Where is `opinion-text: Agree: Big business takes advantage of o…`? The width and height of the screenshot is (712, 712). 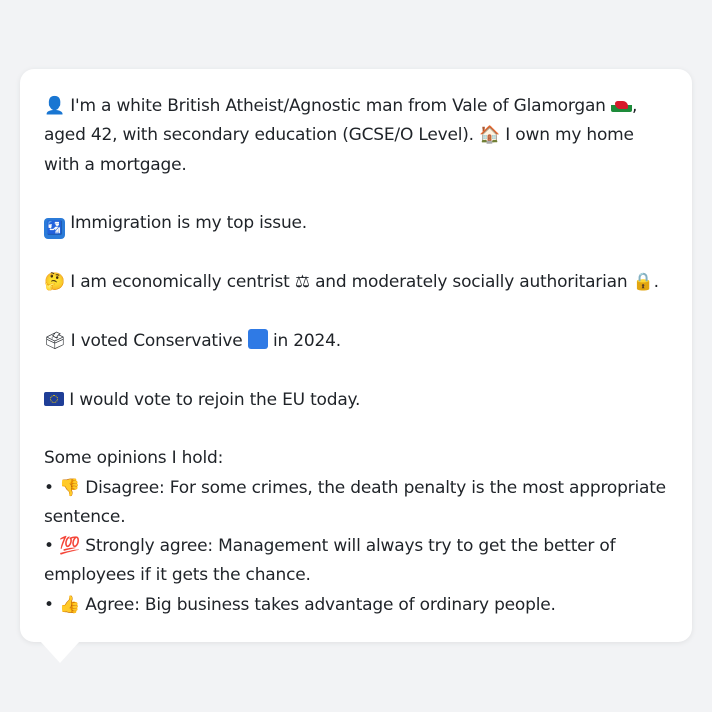
opinion-text: Agree: Big business takes advantage of o… is located at coordinates (320, 604).